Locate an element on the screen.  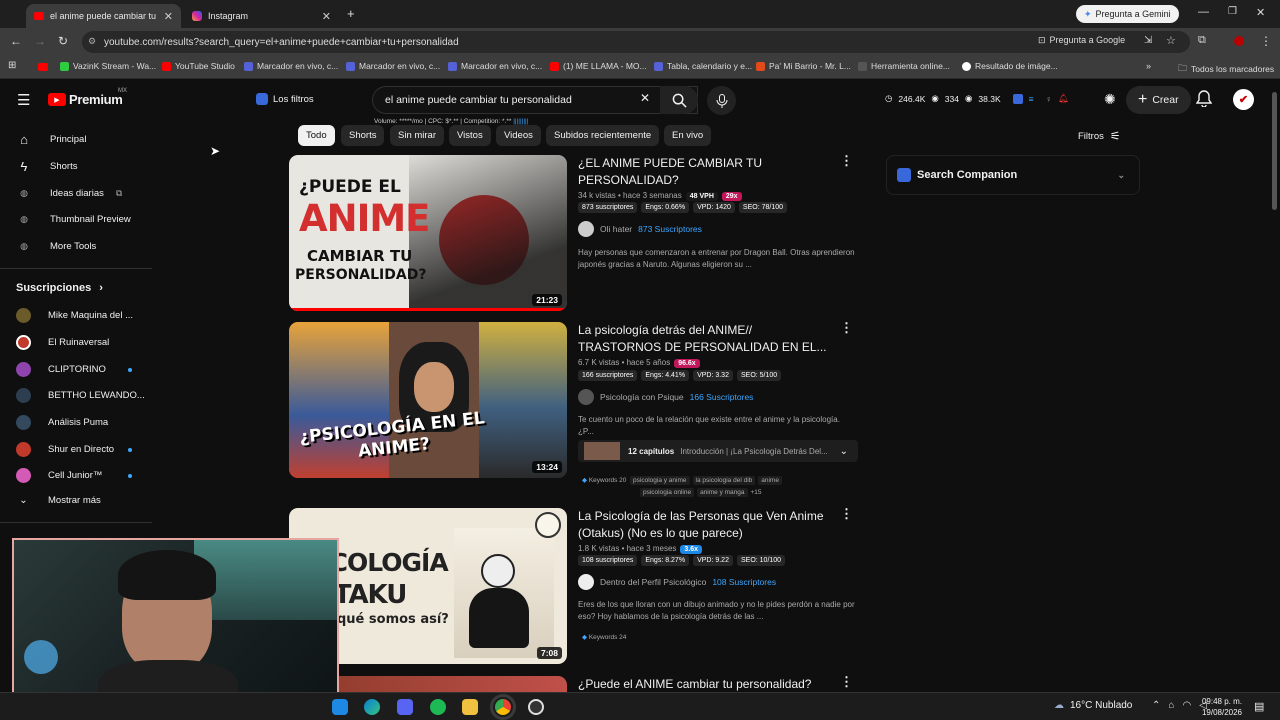
restore-icon: ❐ is located at coordinates (1232, 11).